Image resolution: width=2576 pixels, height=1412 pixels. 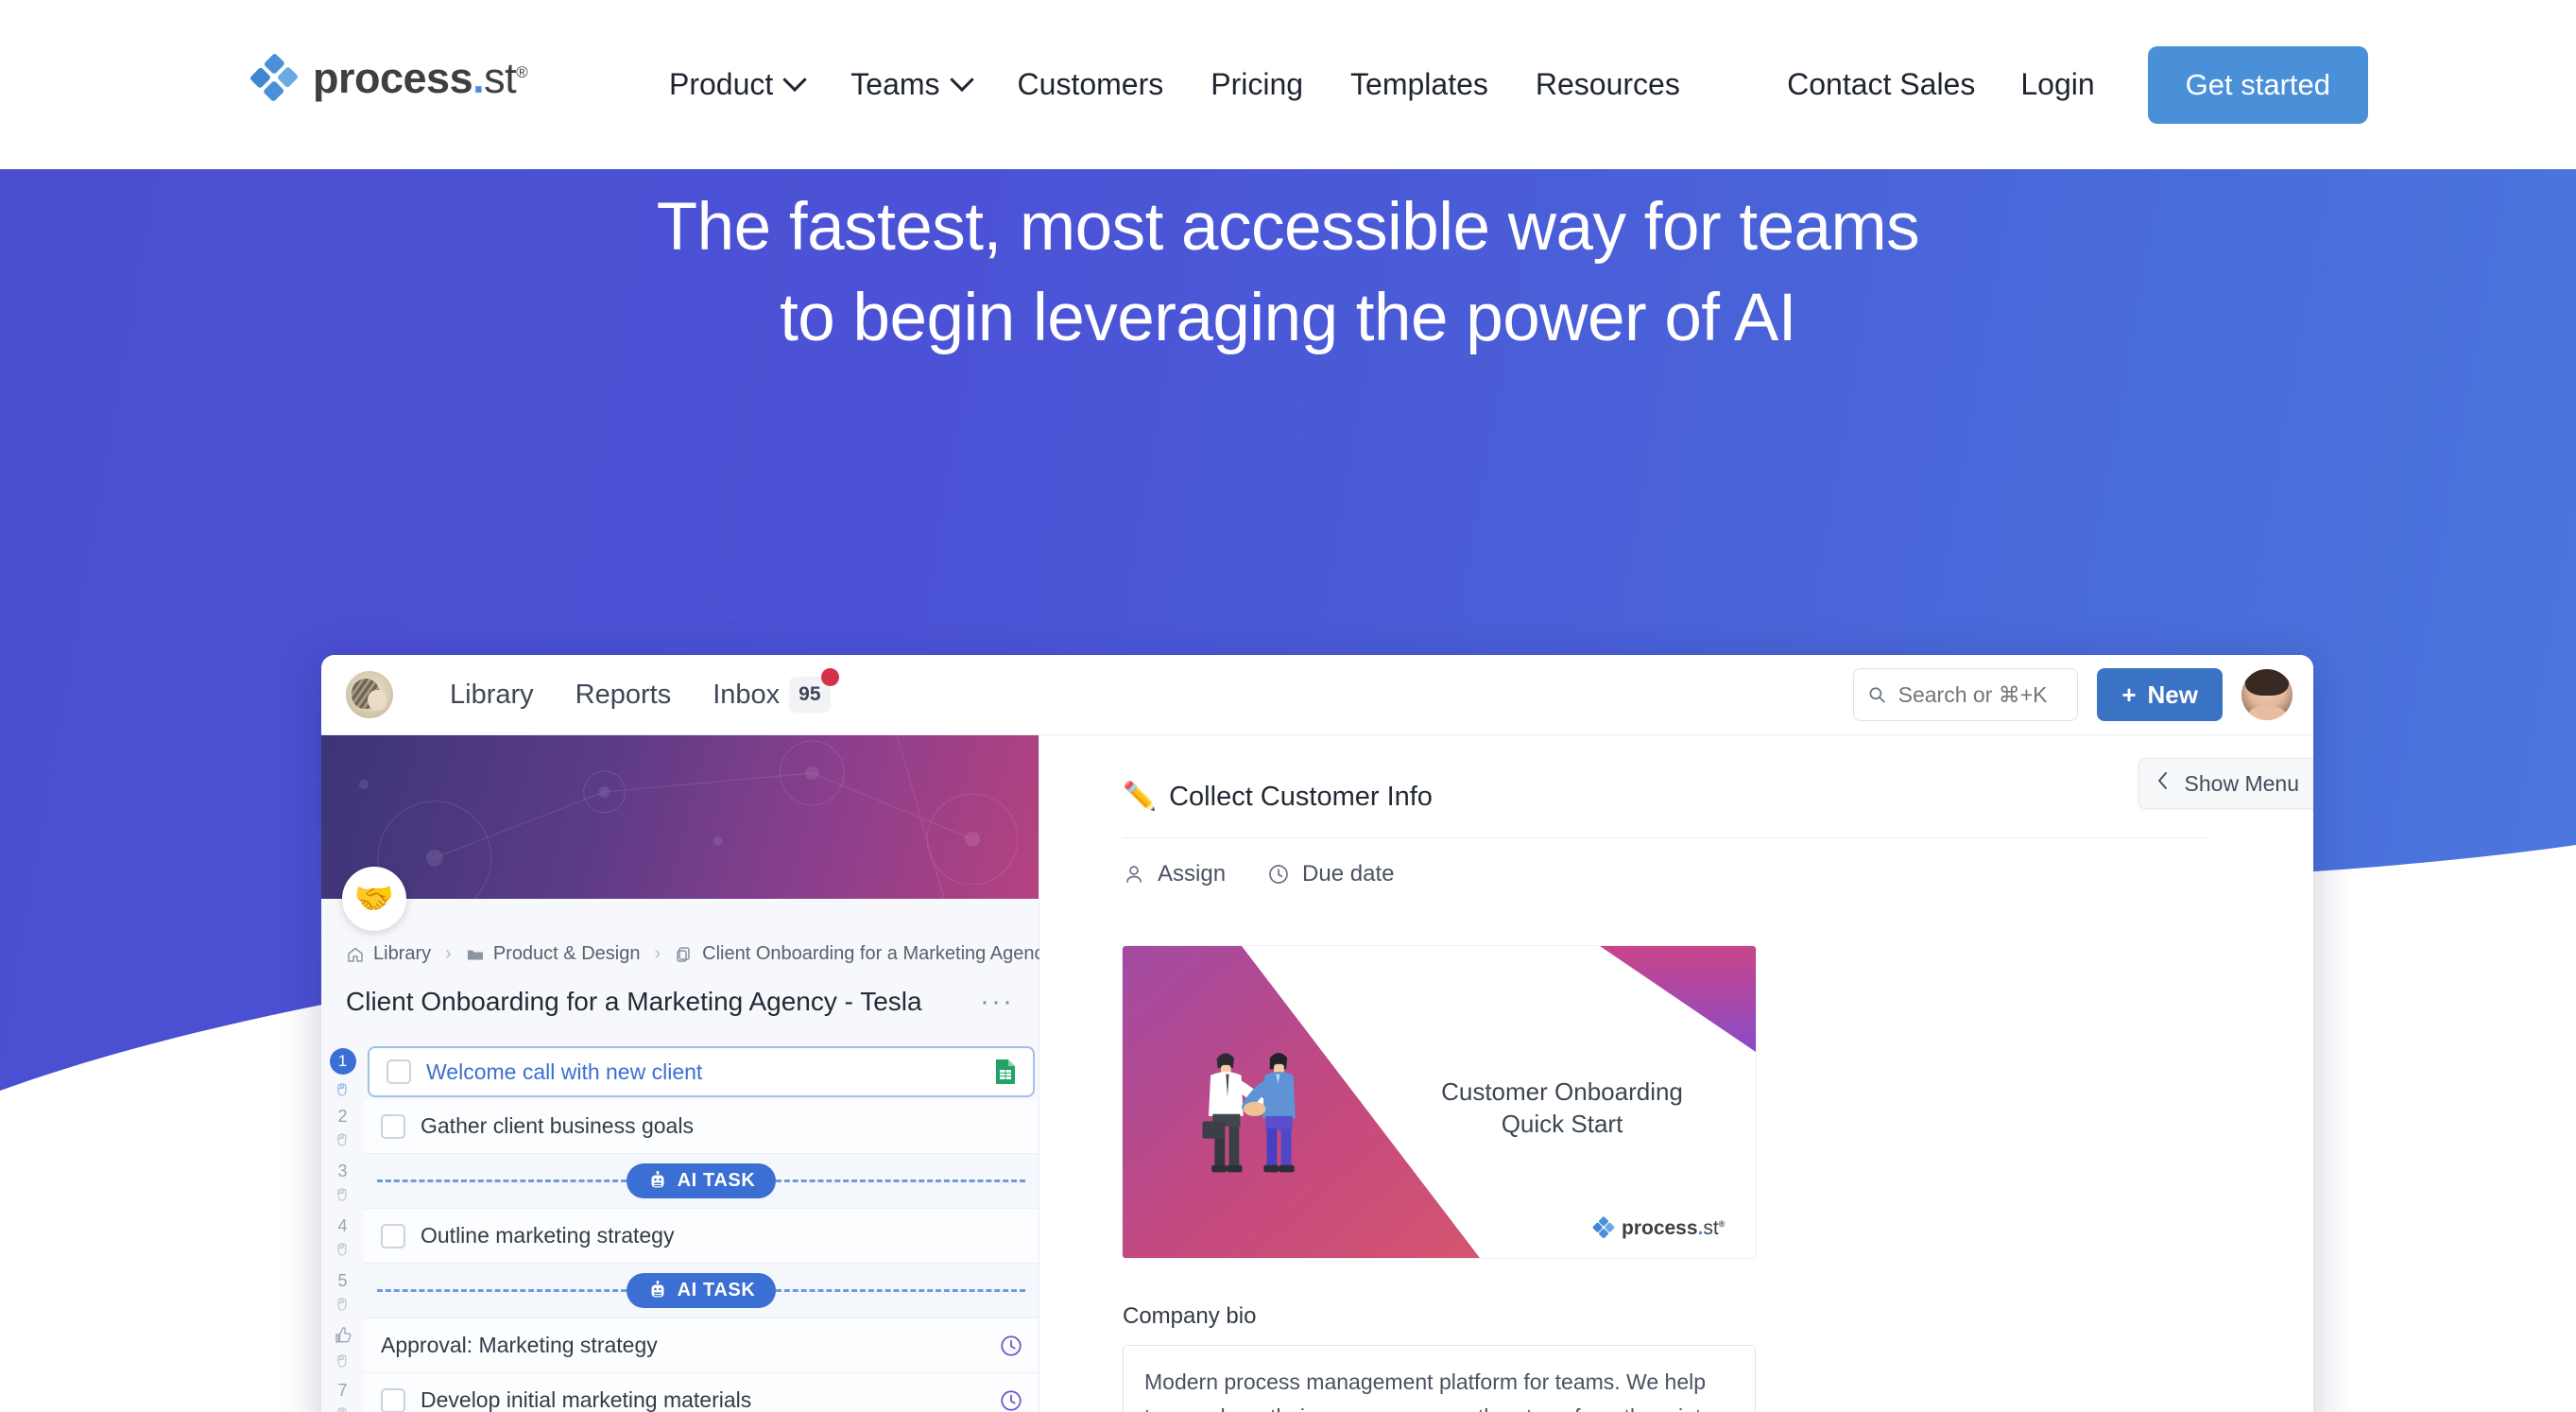 What do you see at coordinates (1288, 318) in the screenshot?
I see `hero-headline-line-2: to begin leveraging the power of AI` at bounding box center [1288, 318].